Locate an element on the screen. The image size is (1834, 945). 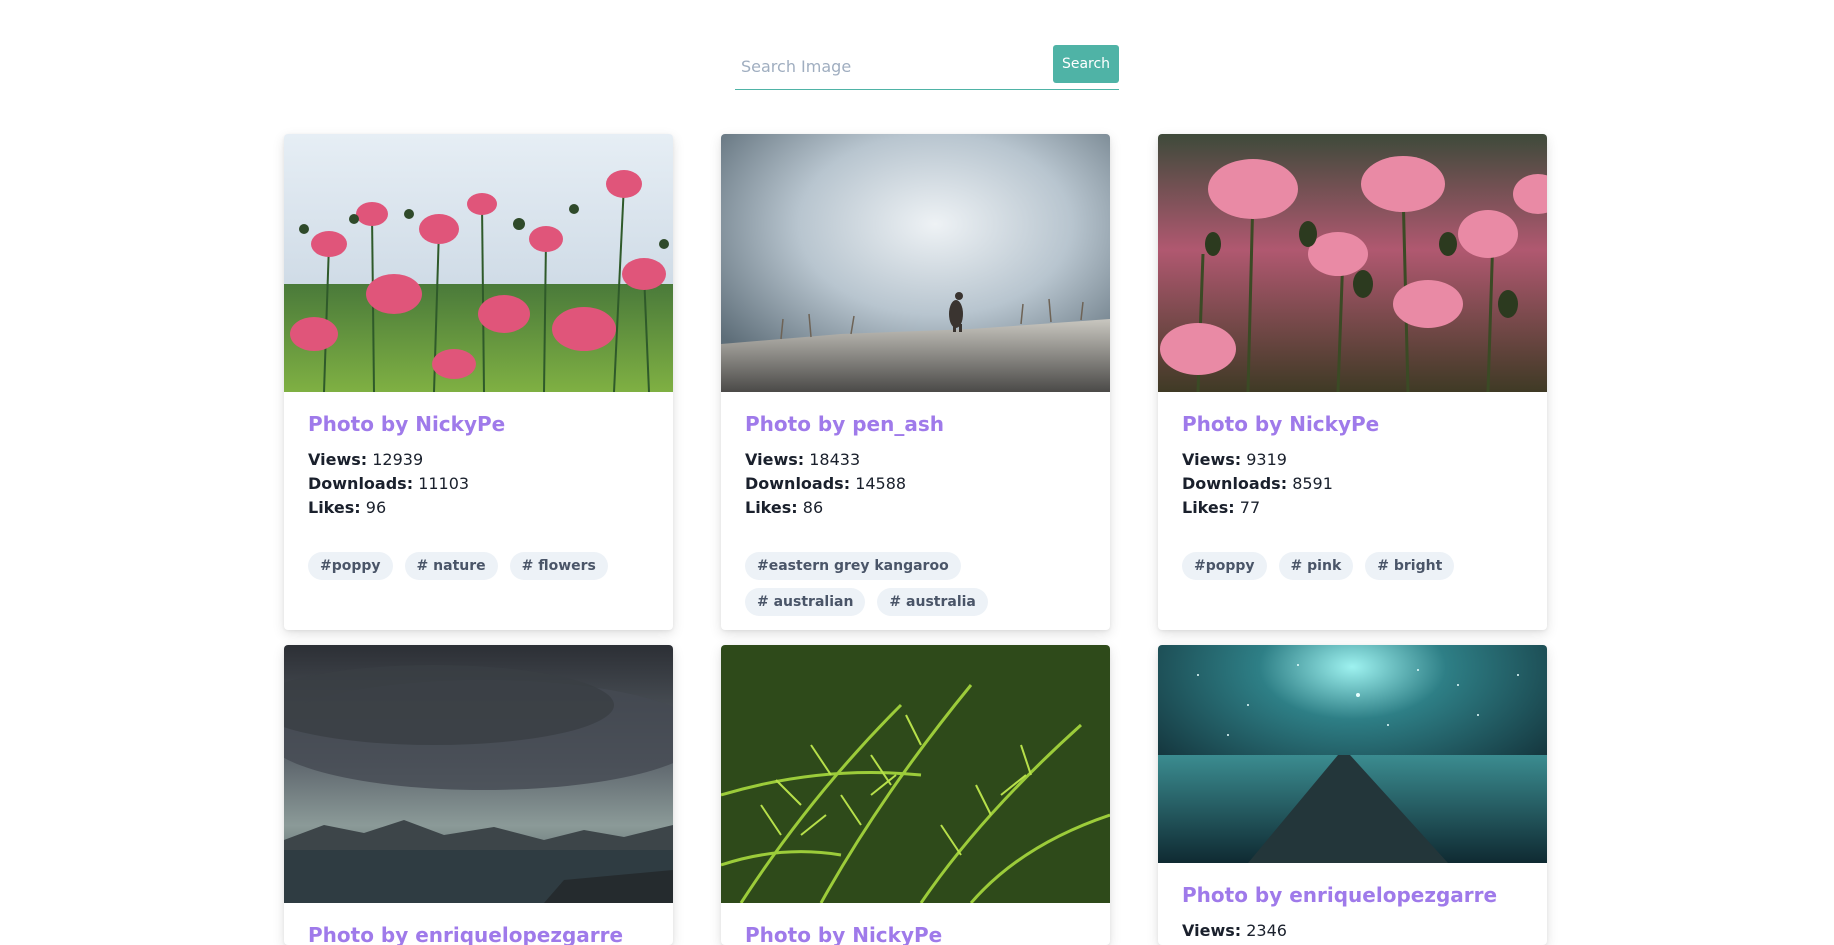
views-stat: Views: 12939 is located at coordinates (478, 460).